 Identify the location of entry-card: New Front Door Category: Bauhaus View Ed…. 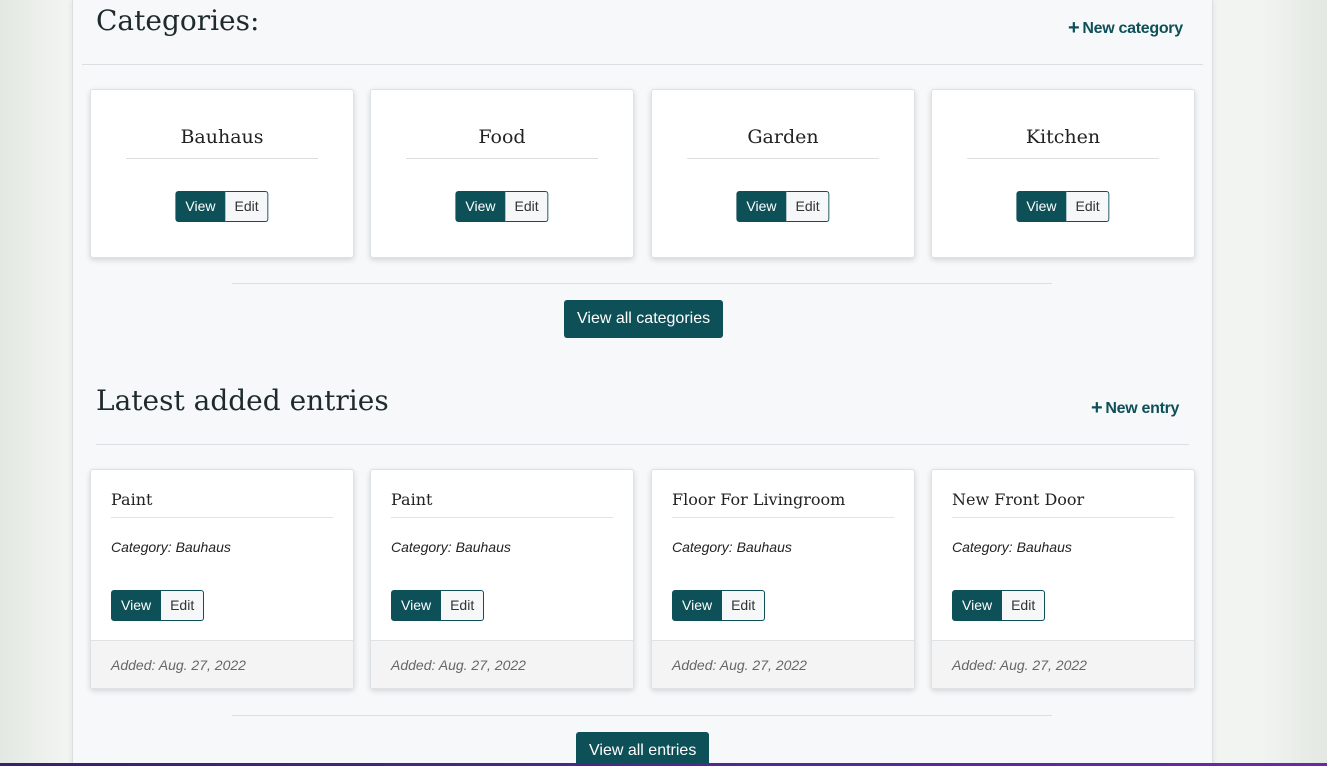
(1063, 579).